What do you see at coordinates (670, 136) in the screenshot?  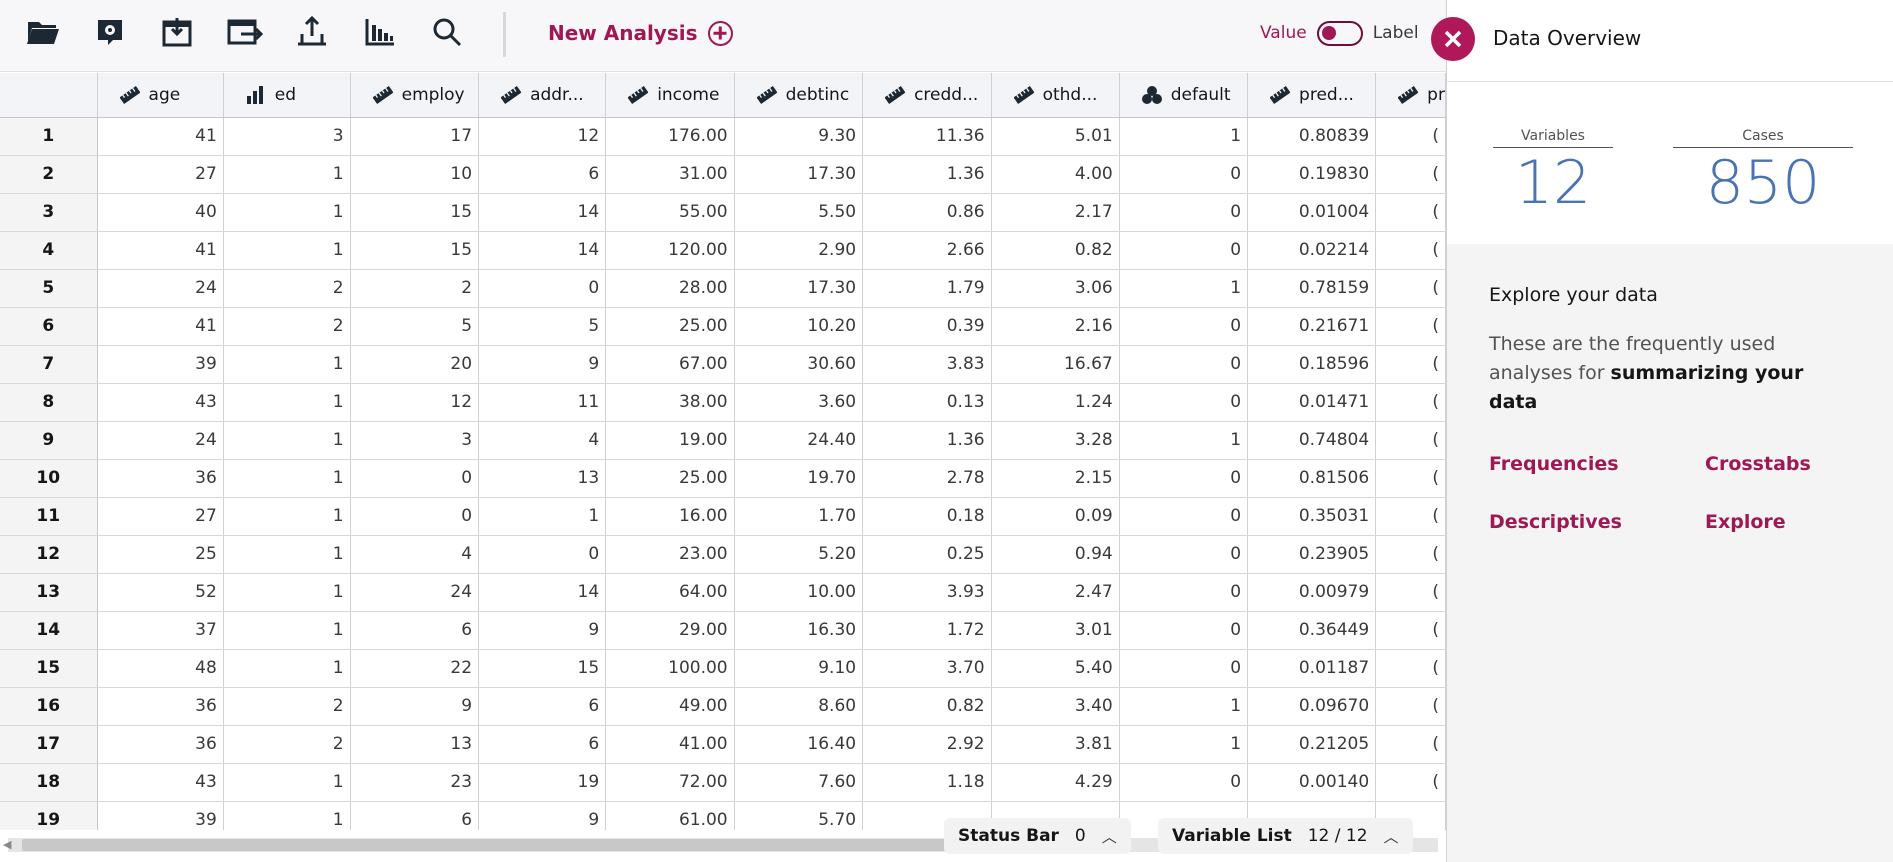 I see `table-cell: 176.00` at bounding box center [670, 136].